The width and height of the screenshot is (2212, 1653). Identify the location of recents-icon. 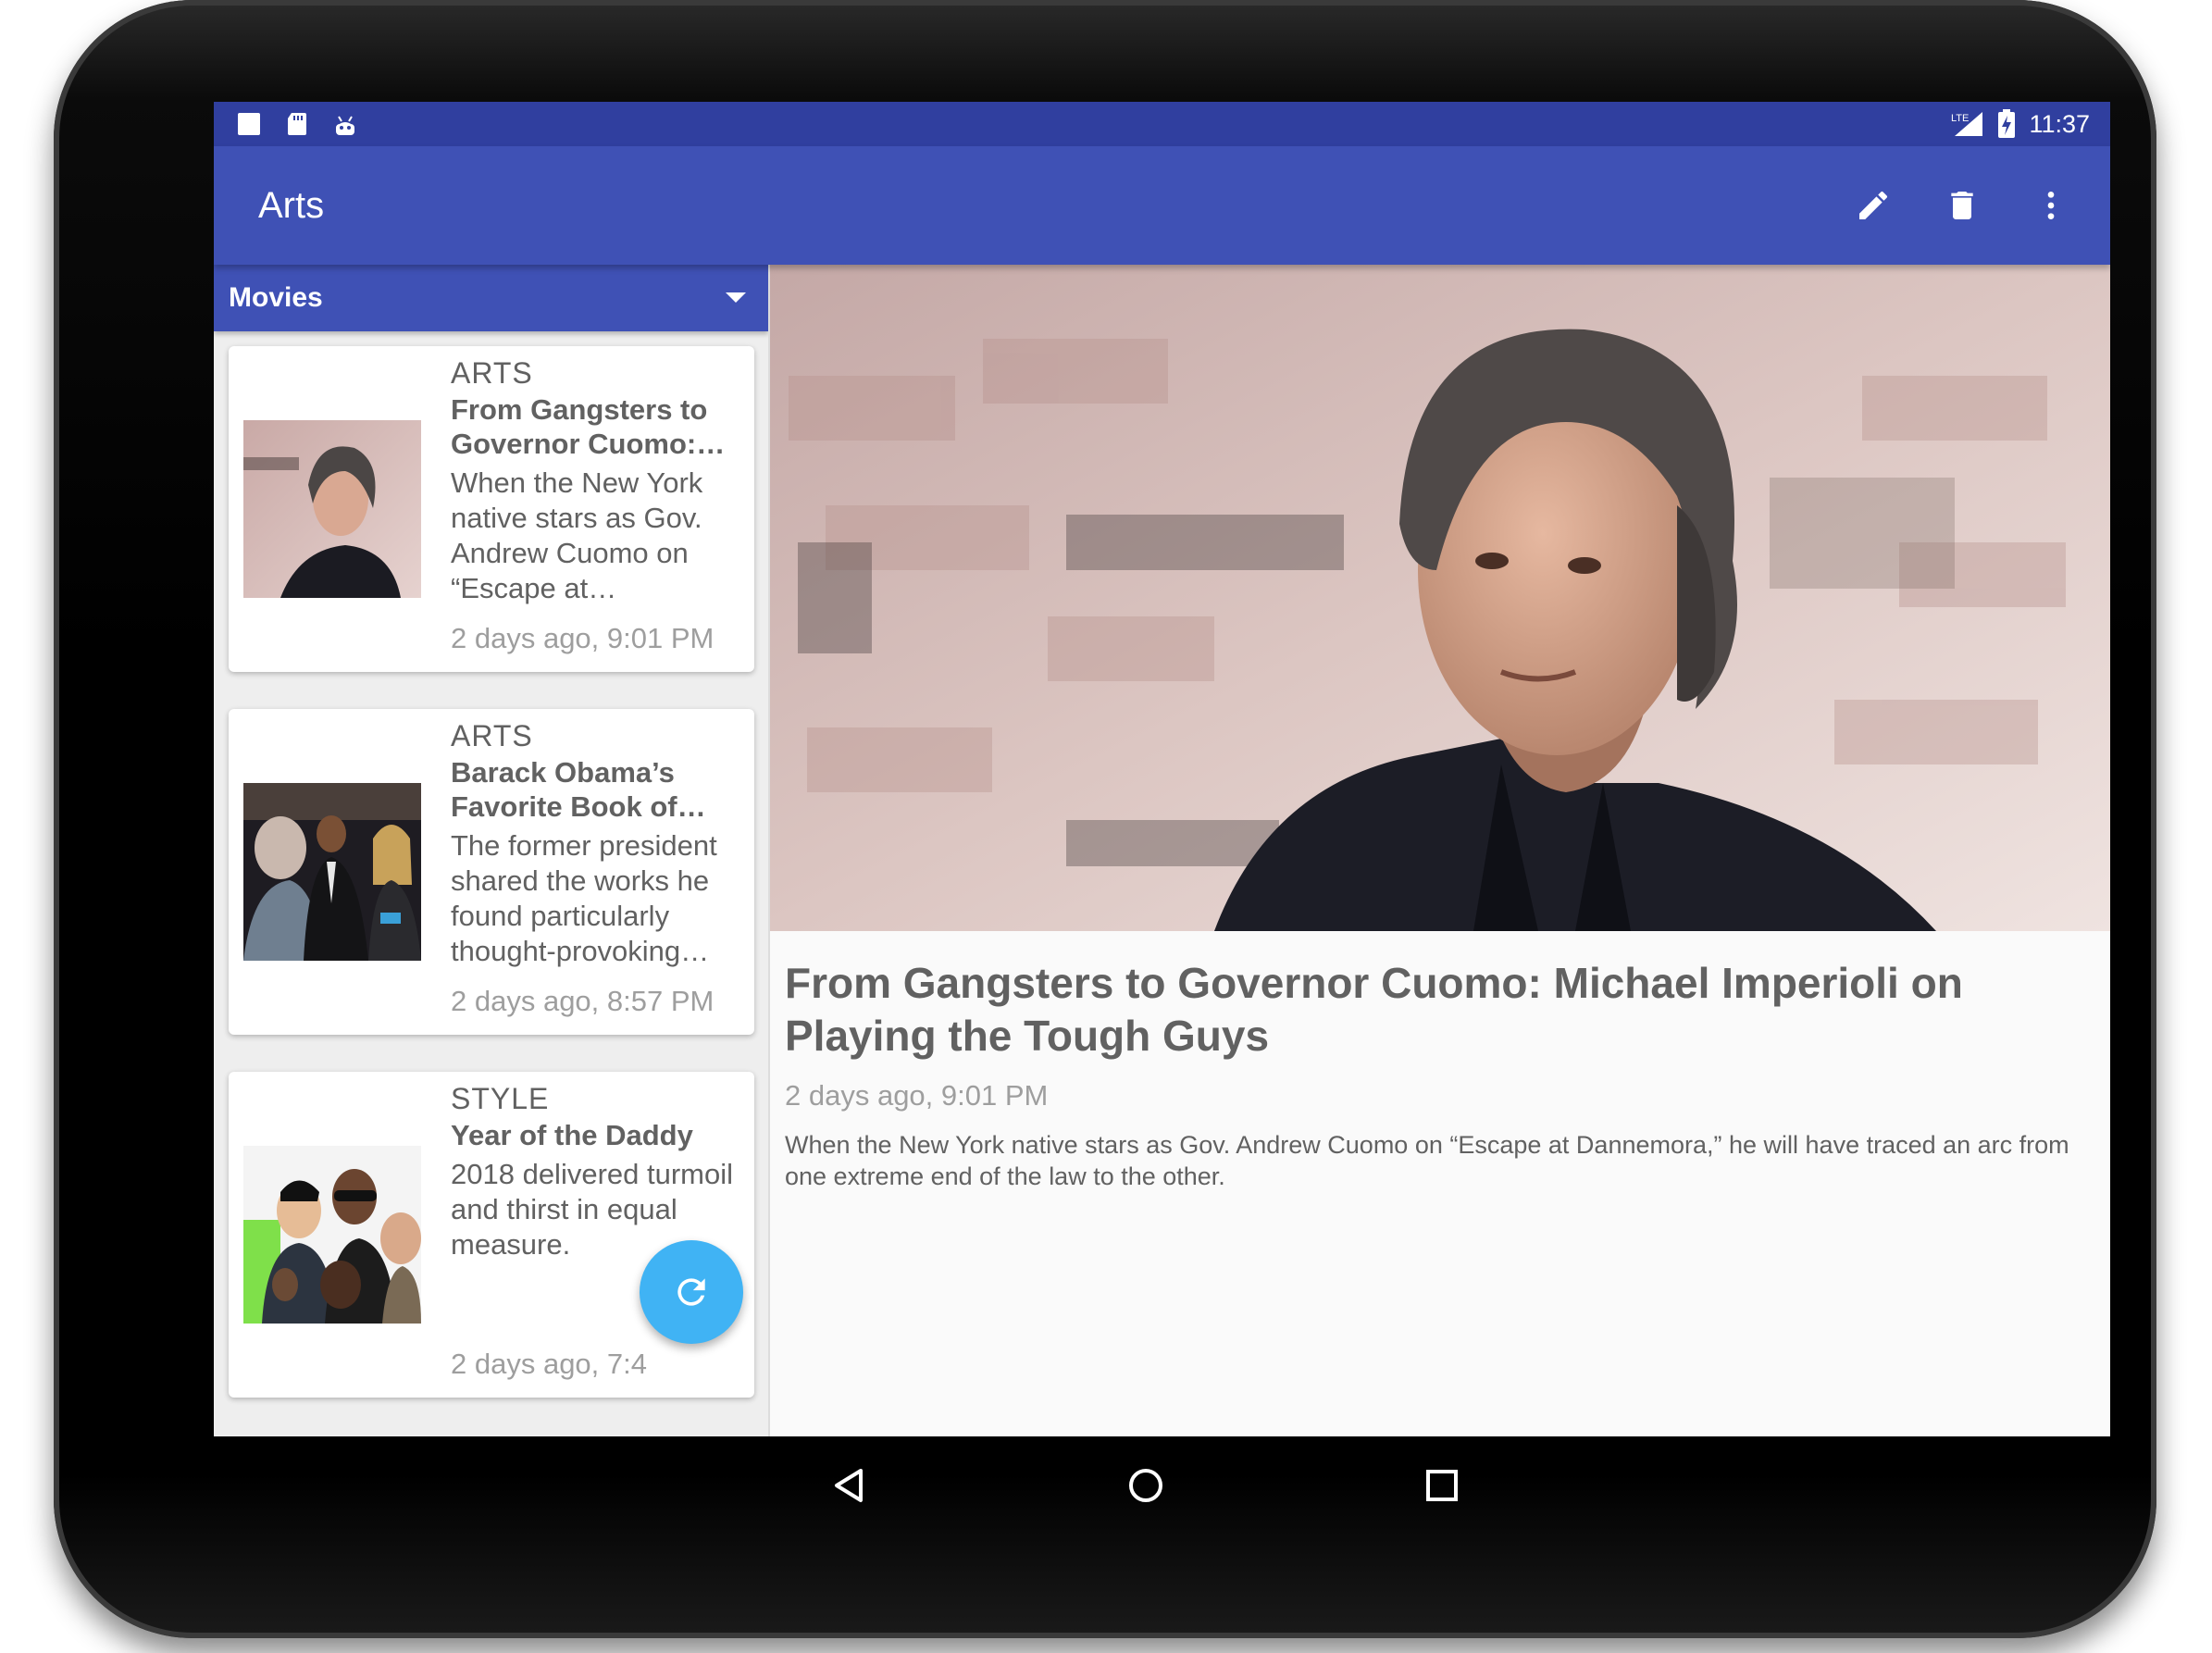
(1442, 1485).